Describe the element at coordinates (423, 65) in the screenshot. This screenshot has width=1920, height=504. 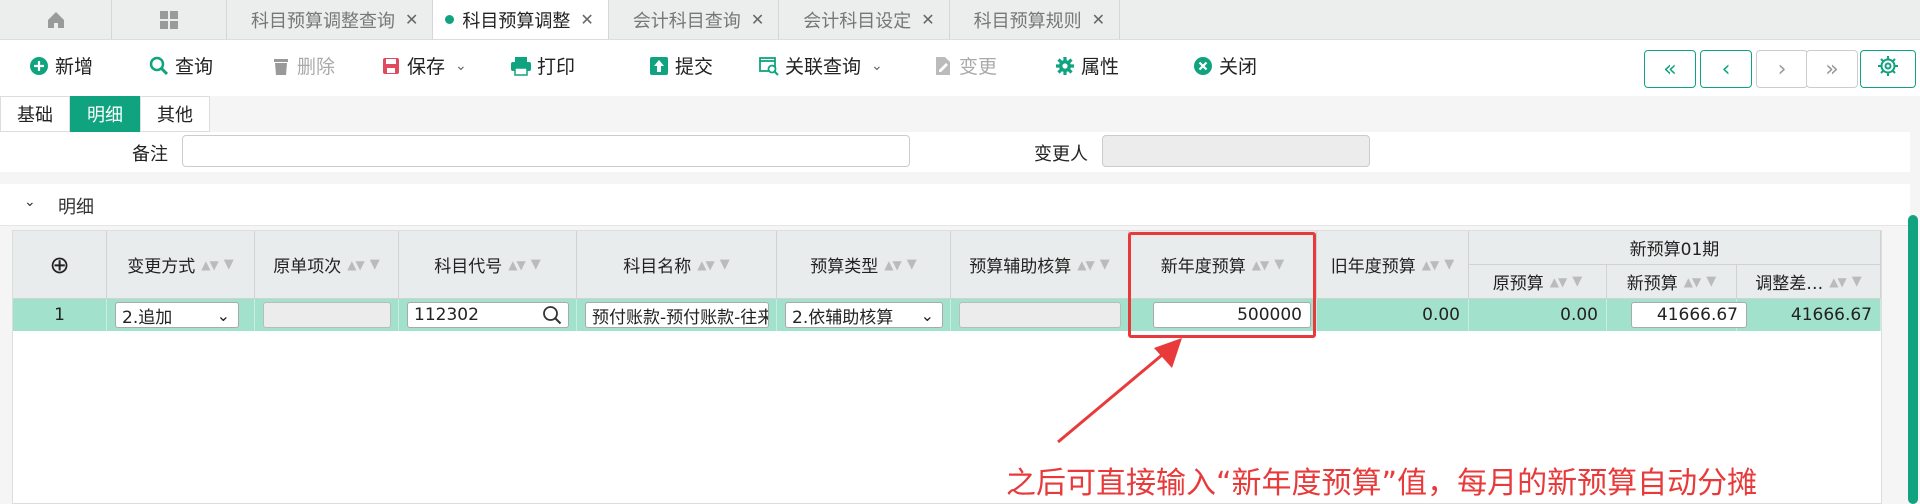
I see `save-button: 保存 ⌄` at that location.